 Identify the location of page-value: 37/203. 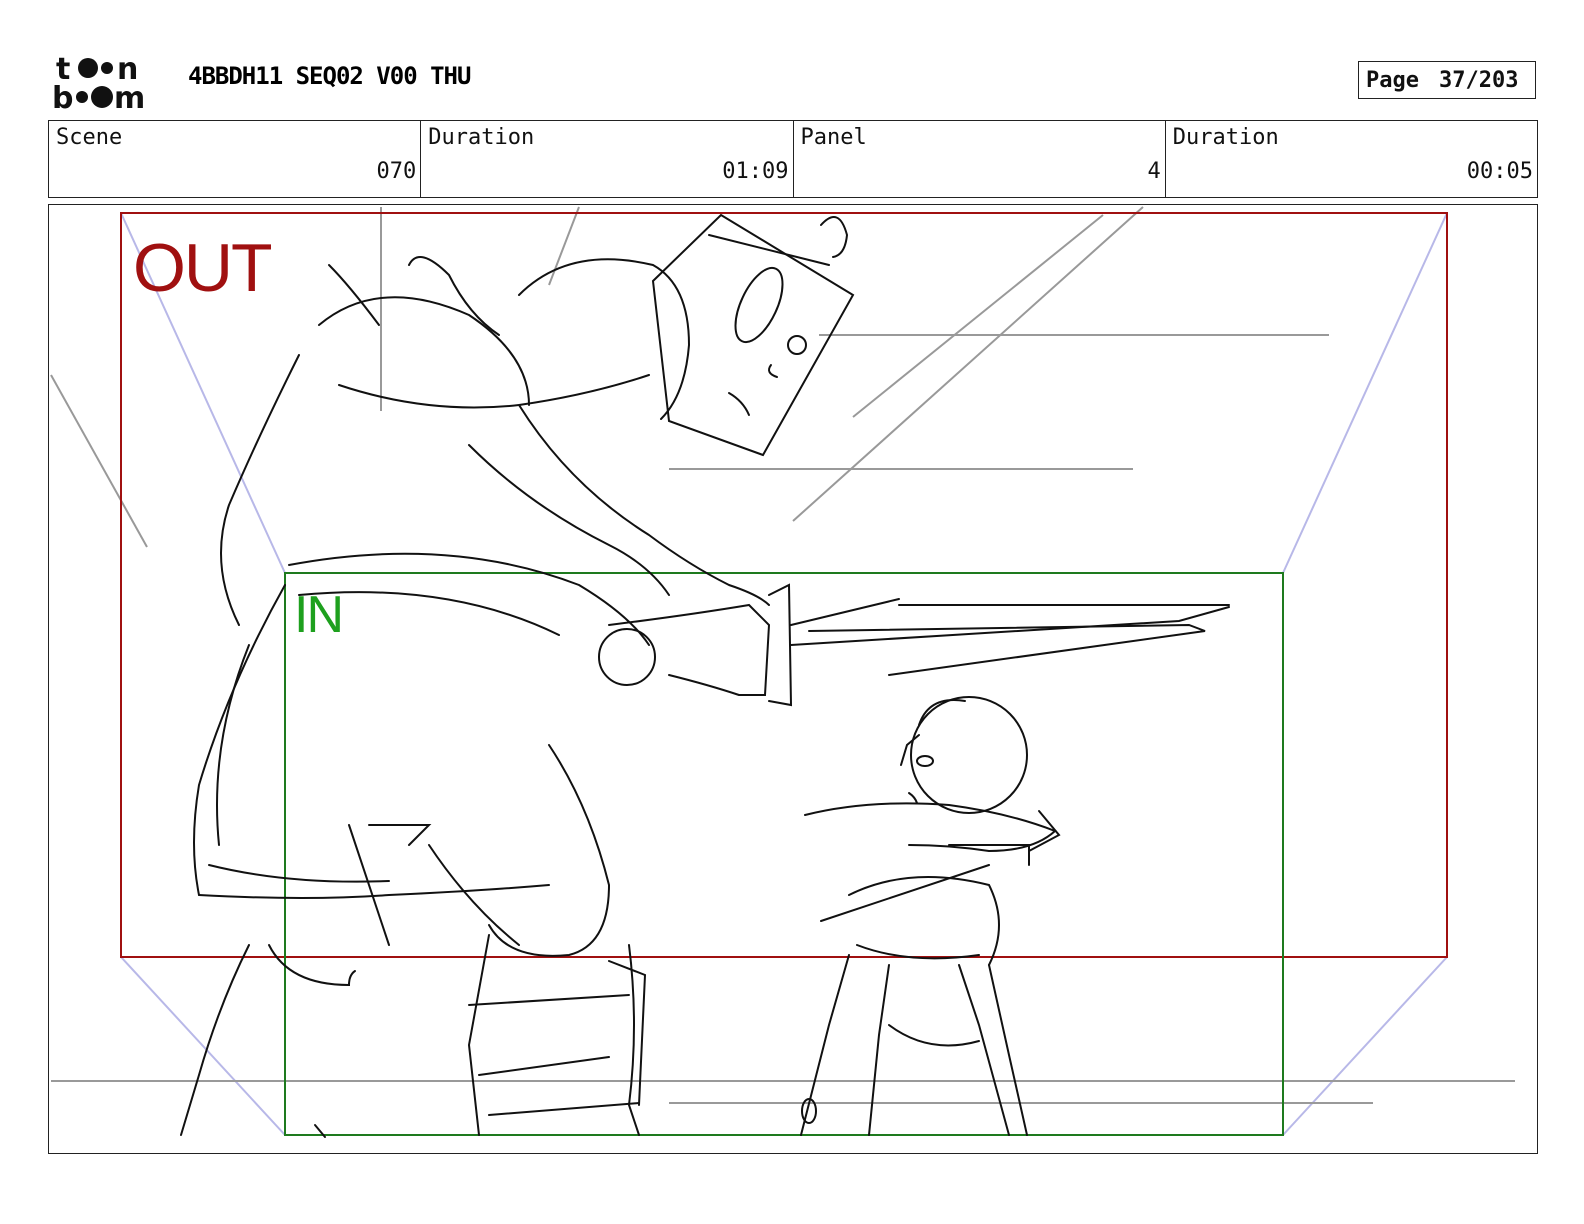
(1478, 80).